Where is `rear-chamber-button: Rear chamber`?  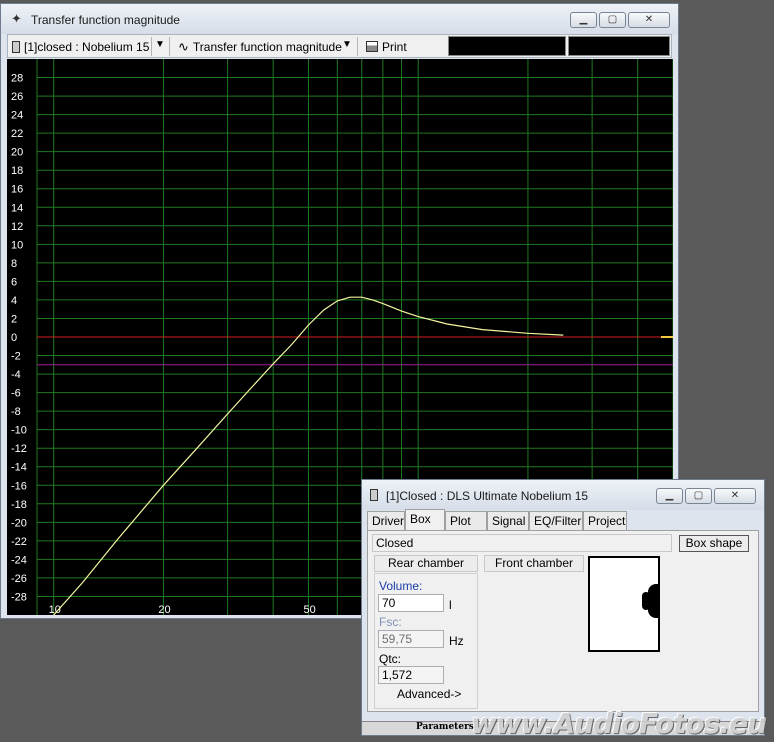 rear-chamber-button: Rear chamber is located at coordinates (426, 563).